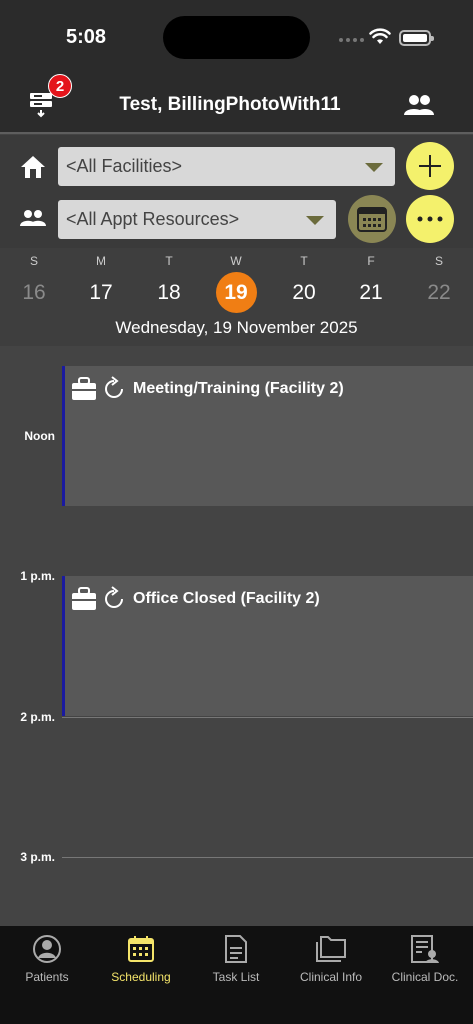  What do you see at coordinates (351, 40) in the screenshot?
I see `signal-icon` at bounding box center [351, 40].